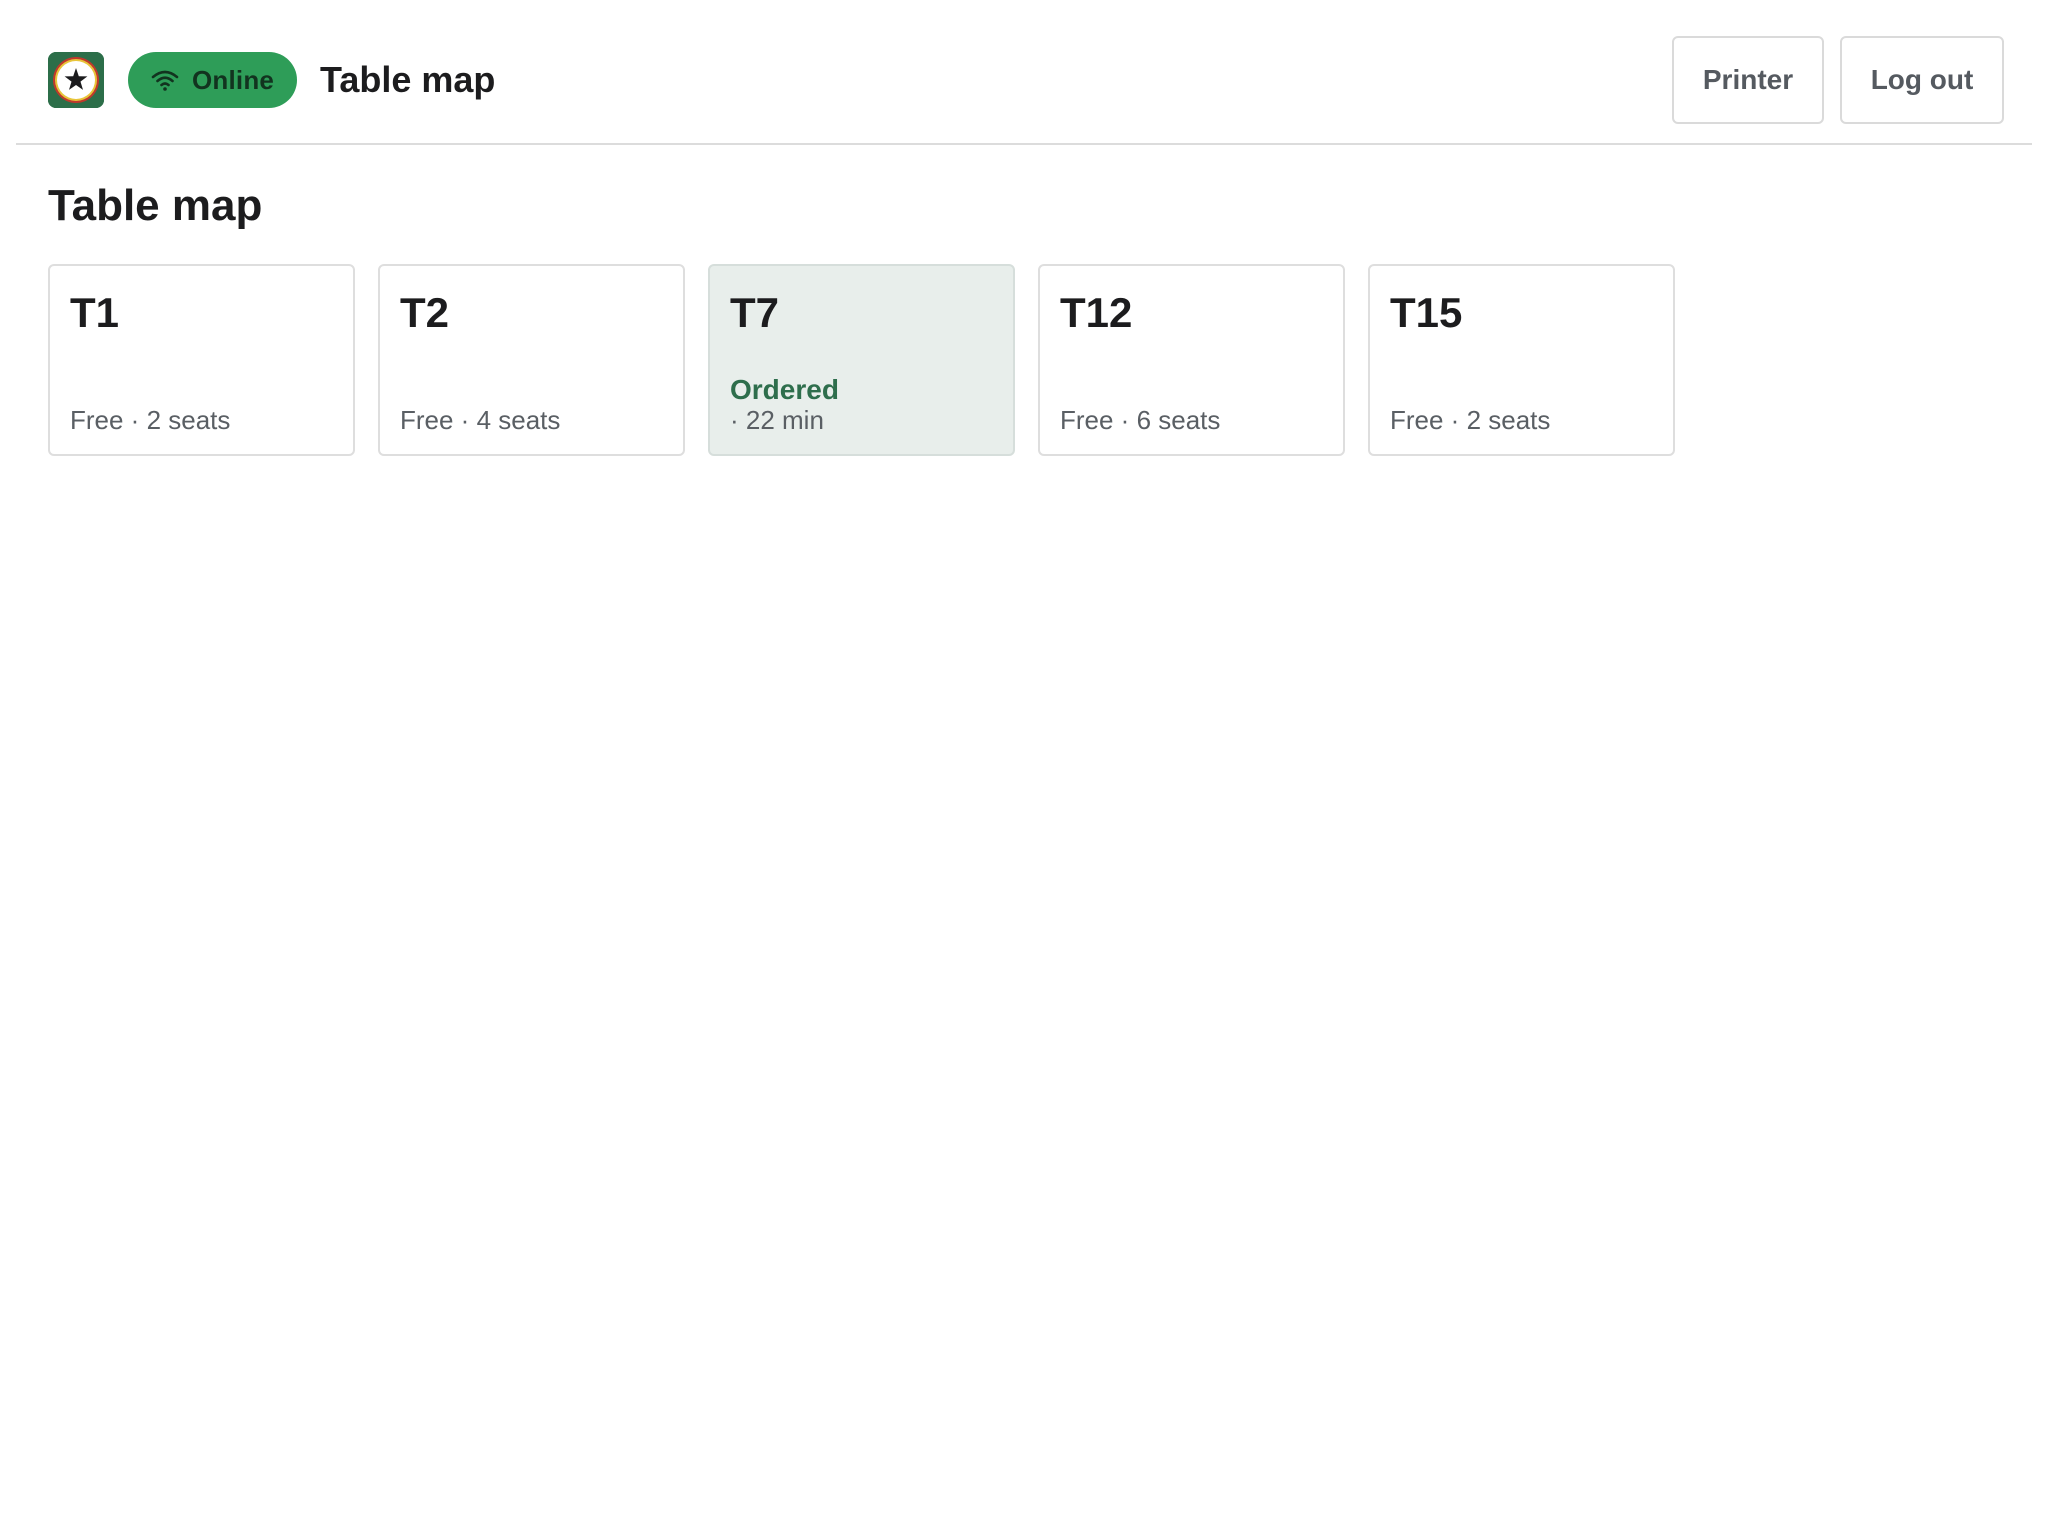 Image resolution: width=2048 pixels, height=1536 pixels. What do you see at coordinates (1096, 312) in the screenshot?
I see `table-name: T12` at bounding box center [1096, 312].